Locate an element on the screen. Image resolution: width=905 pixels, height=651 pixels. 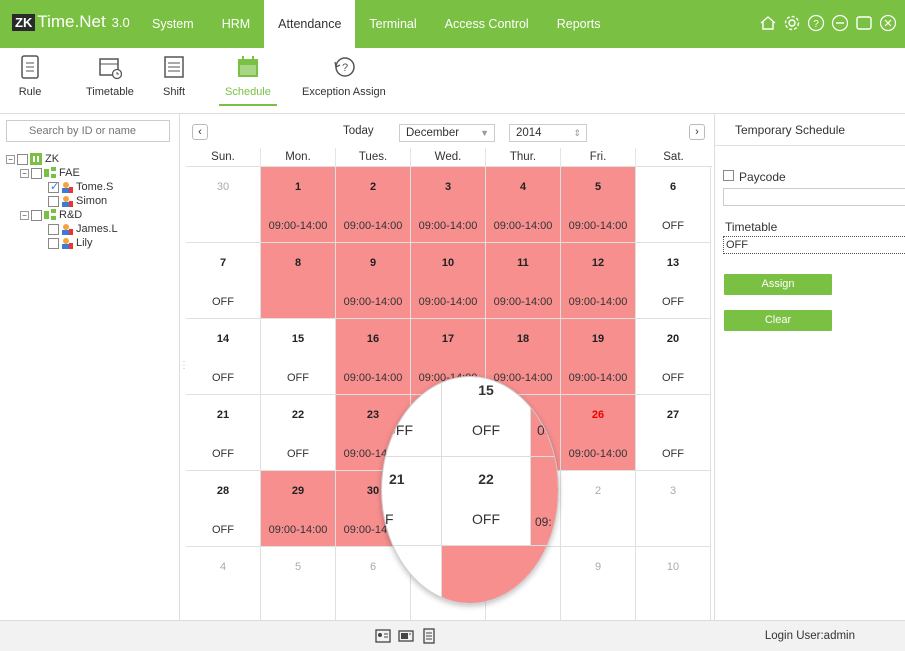
paycode-select: ▼ is located at coordinates (814, 197).